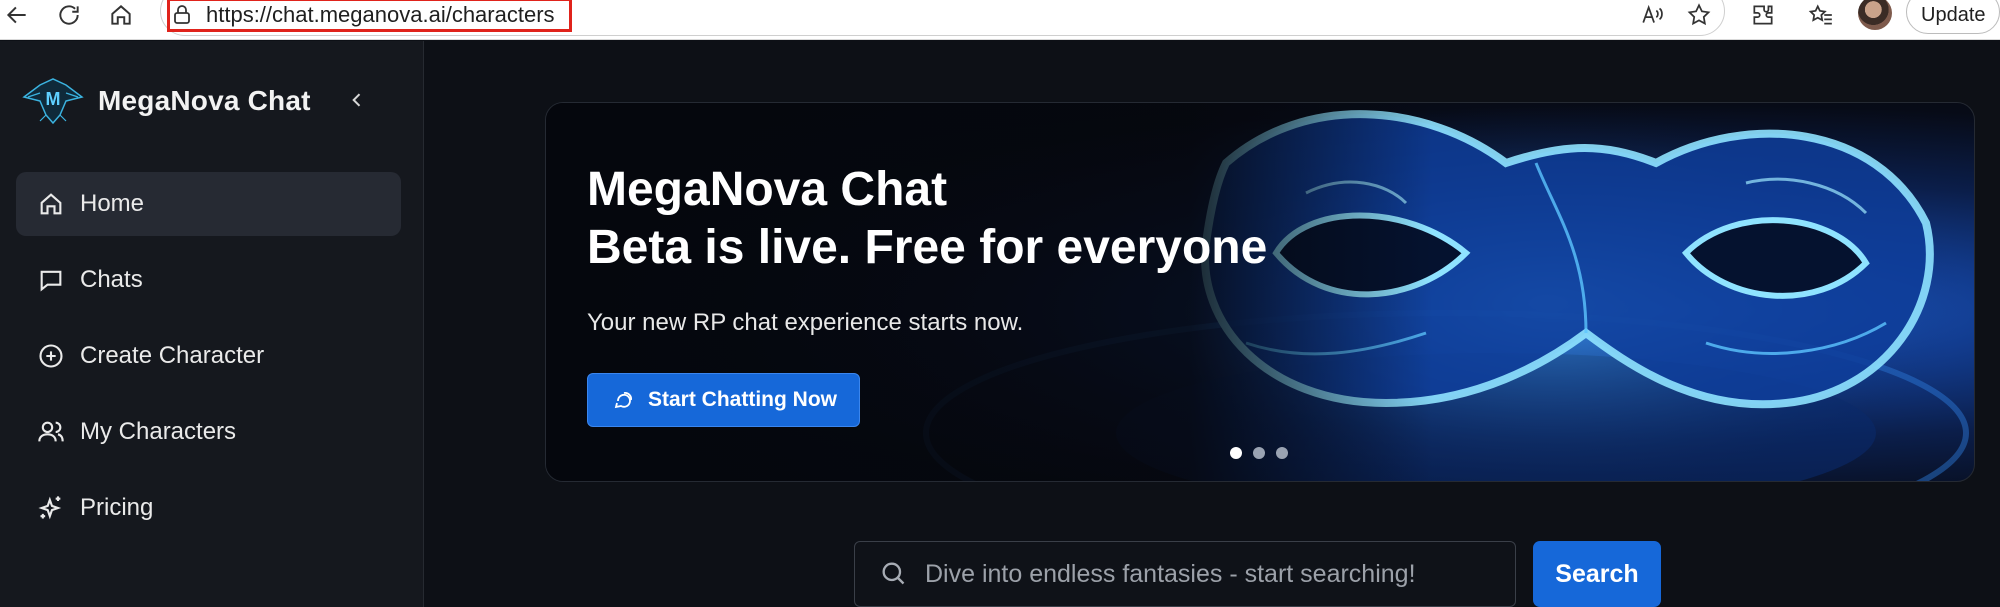 The width and height of the screenshot is (2000, 607). Describe the element at coordinates (805, 322) in the screenshot. I see `banner-subtitle: Your new RP chat experience starts now.` at that location.